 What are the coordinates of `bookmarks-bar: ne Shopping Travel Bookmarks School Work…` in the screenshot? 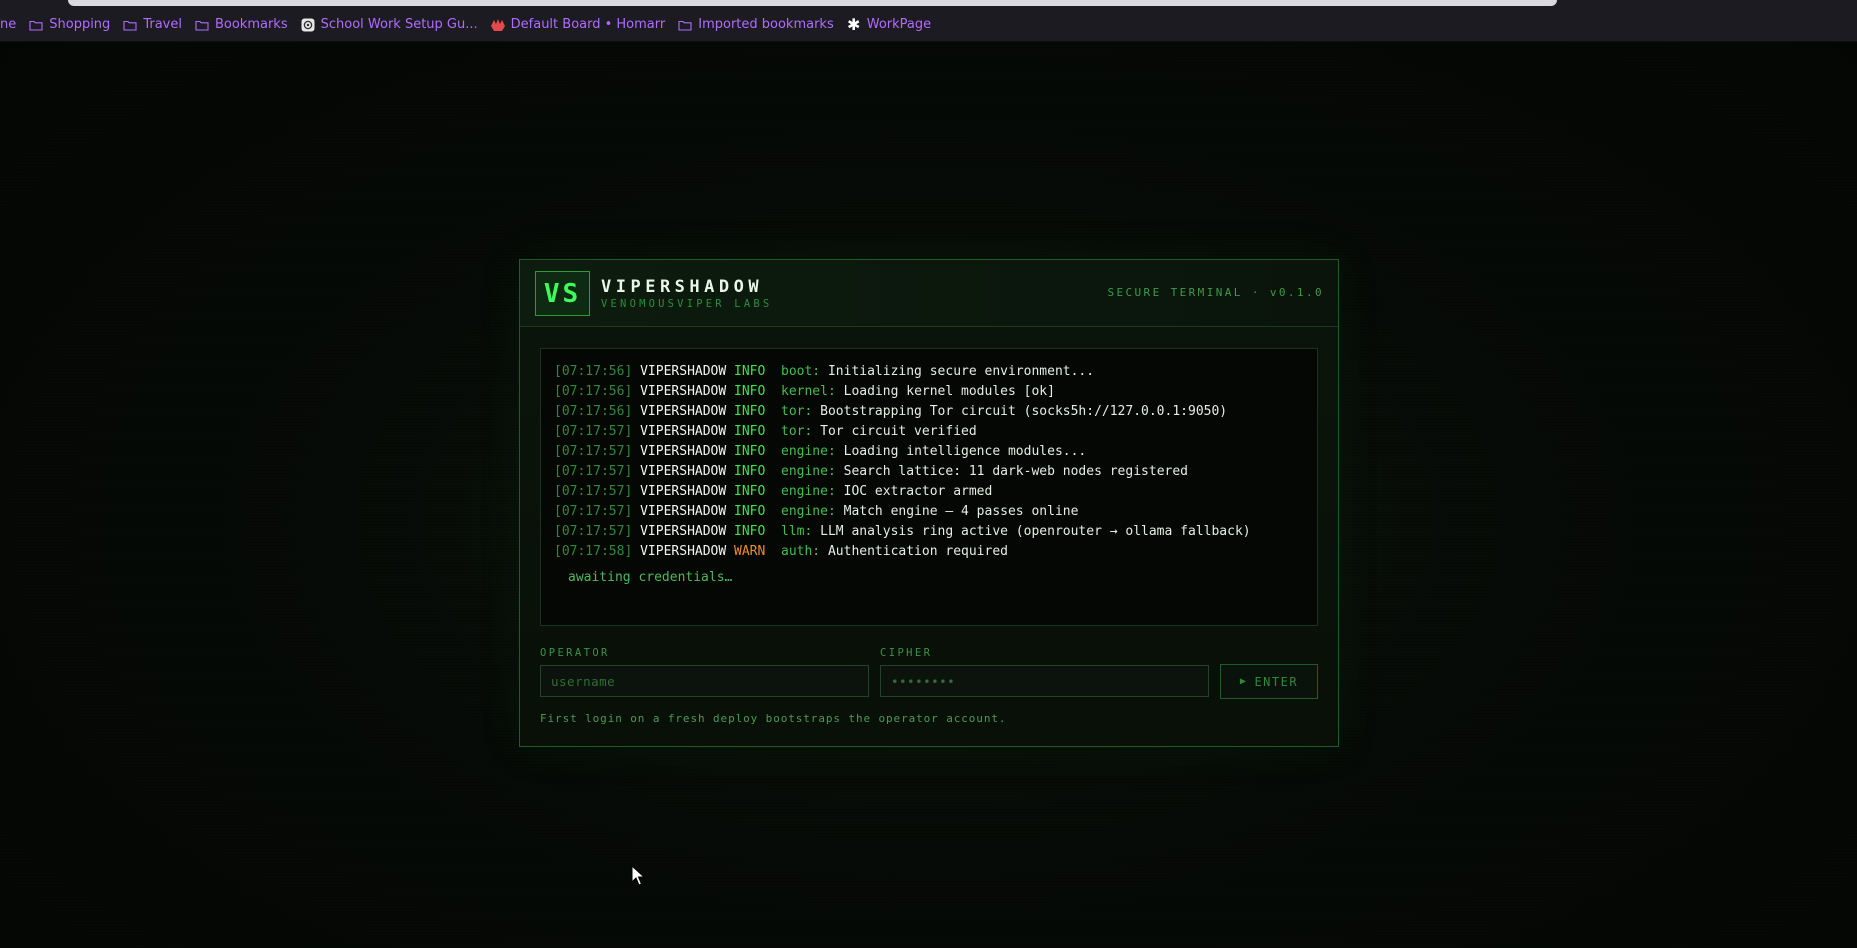 It's located at (928, 25).